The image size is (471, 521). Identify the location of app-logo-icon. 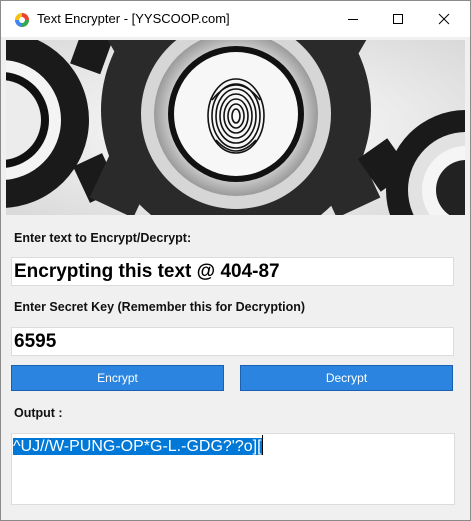
(22, 20).